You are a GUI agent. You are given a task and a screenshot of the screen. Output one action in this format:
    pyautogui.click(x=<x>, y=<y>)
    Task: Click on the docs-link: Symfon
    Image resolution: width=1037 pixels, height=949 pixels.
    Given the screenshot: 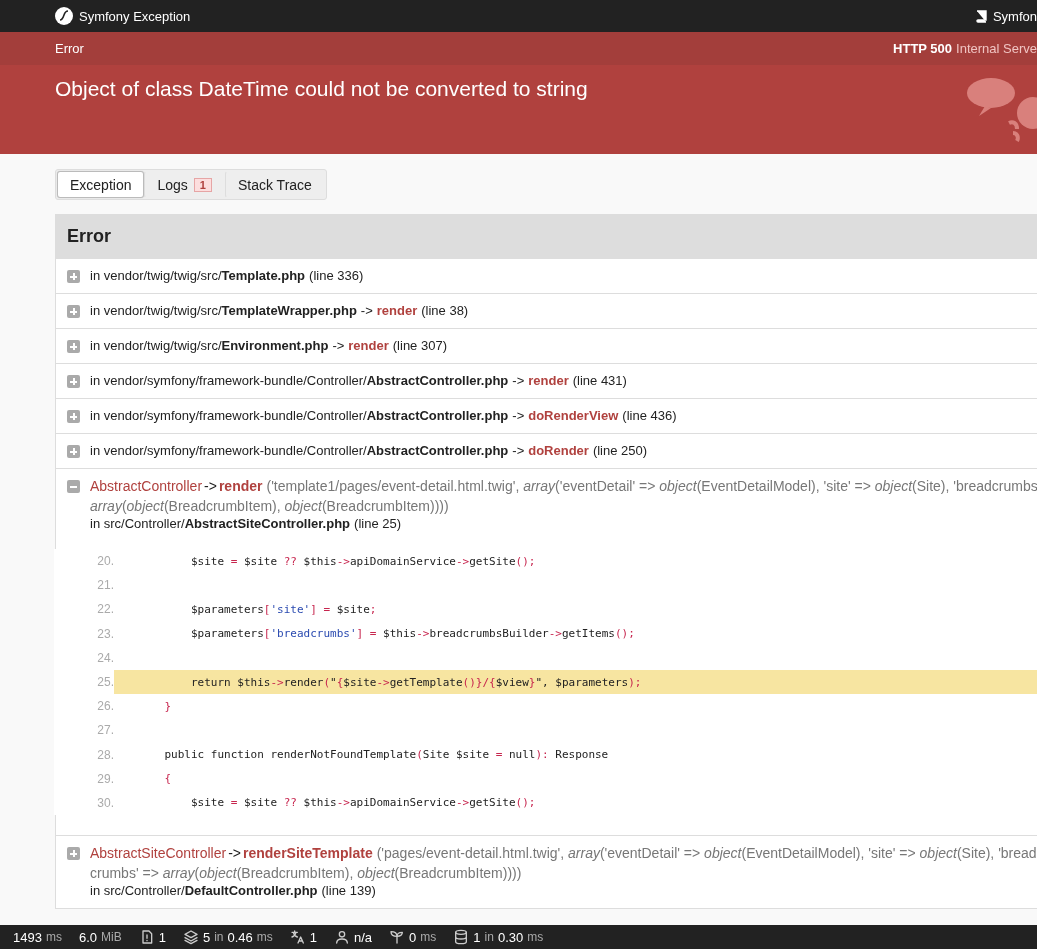 What is the action you would take?
    pyautogui.click(x=1014, y=16)
    